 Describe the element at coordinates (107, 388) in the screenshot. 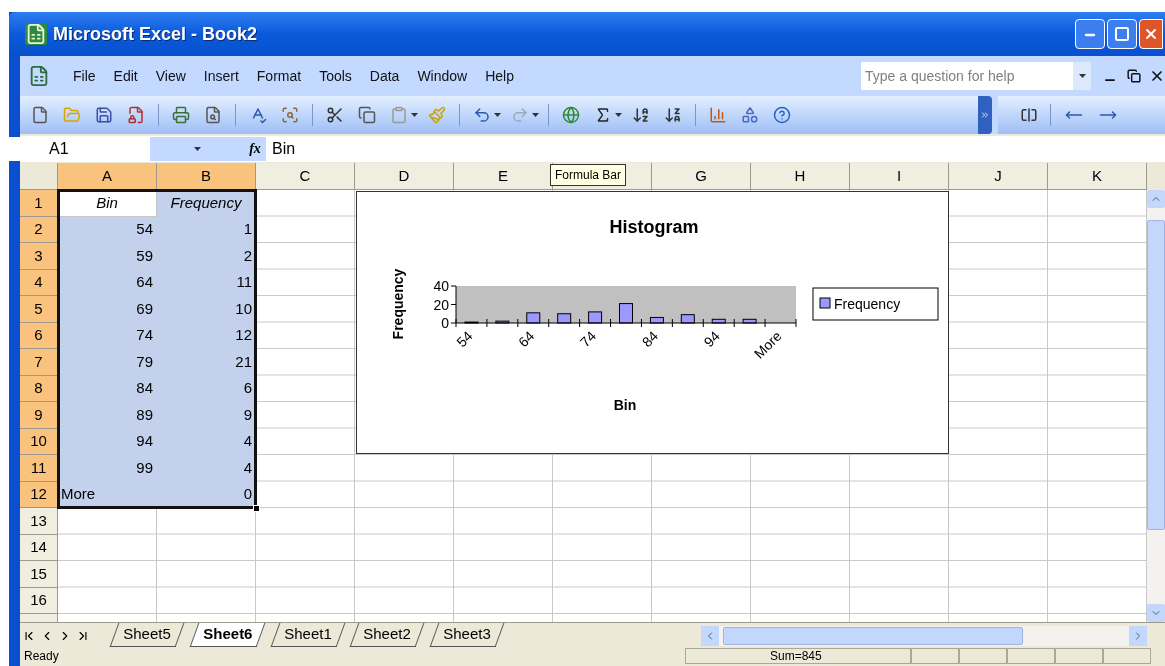

I see `table-cell: 84` at that location.